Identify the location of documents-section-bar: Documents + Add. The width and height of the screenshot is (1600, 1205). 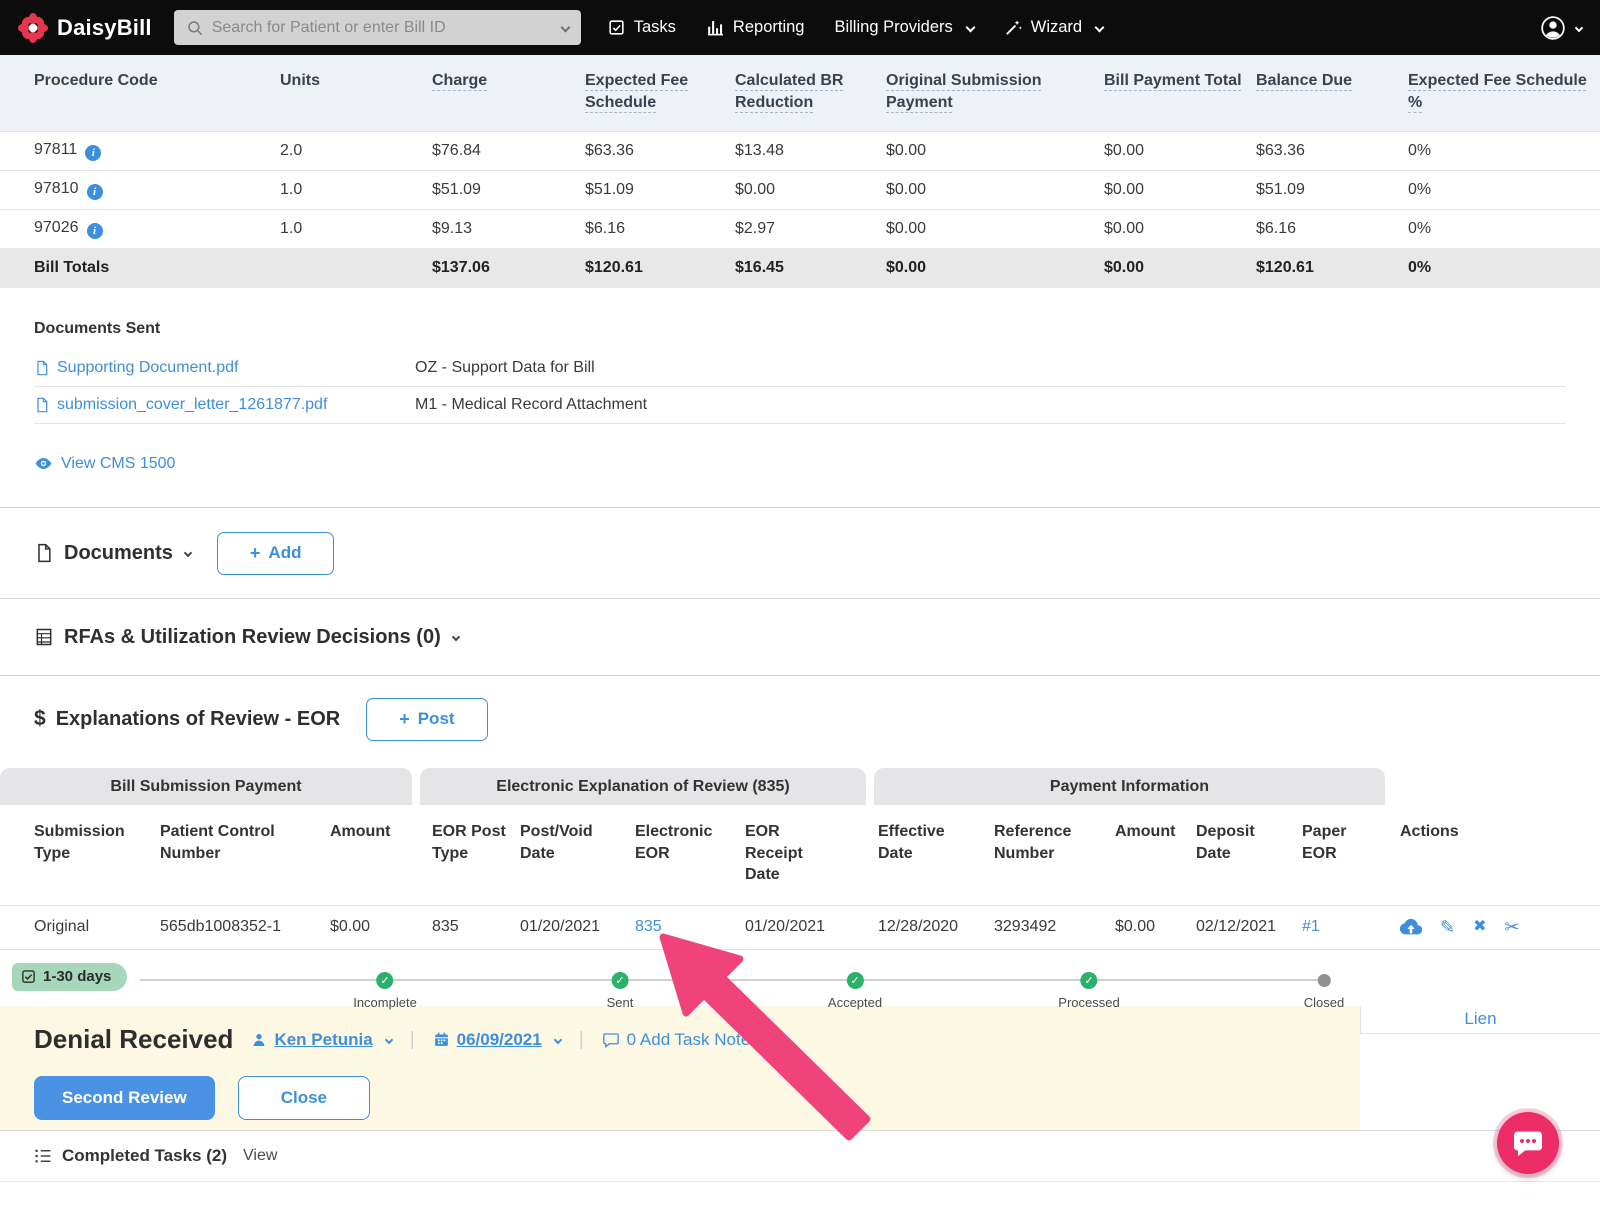
(800, 553).